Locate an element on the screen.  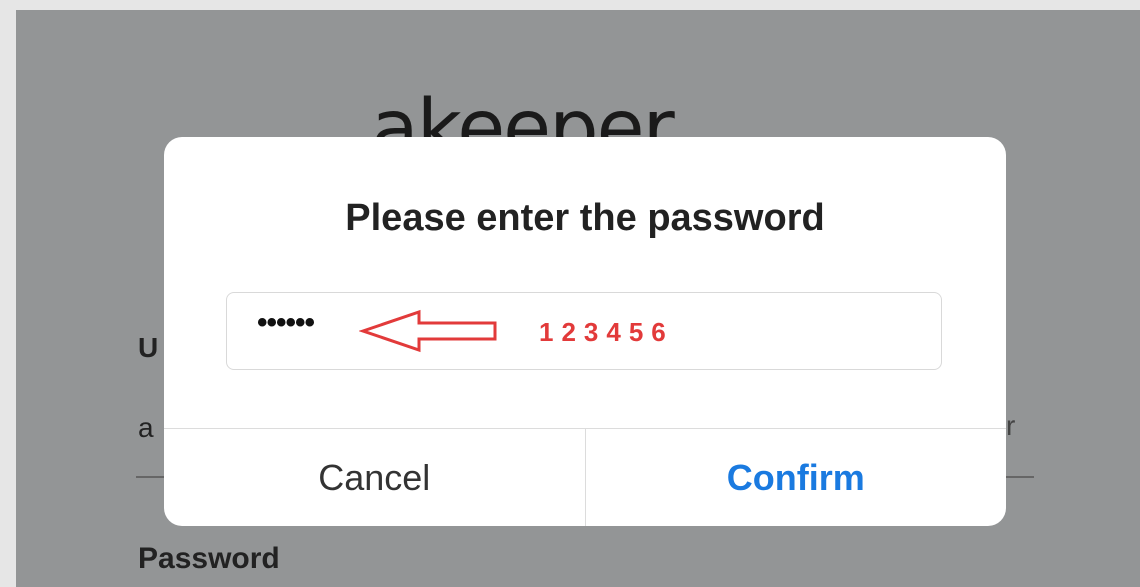
left-arrow-icon is located at coordinates (428, 331).